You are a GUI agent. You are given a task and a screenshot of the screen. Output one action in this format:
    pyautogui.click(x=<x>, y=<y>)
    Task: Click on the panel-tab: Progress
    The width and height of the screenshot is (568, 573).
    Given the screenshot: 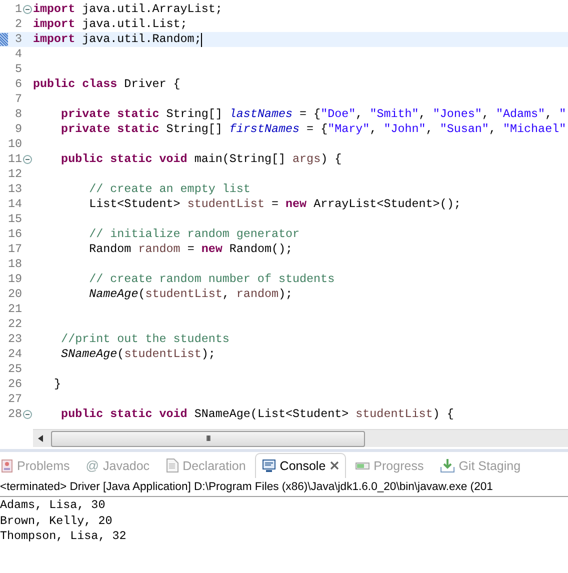 What is the action you would take?
    pyautogui.click(x=389, y=465)
    